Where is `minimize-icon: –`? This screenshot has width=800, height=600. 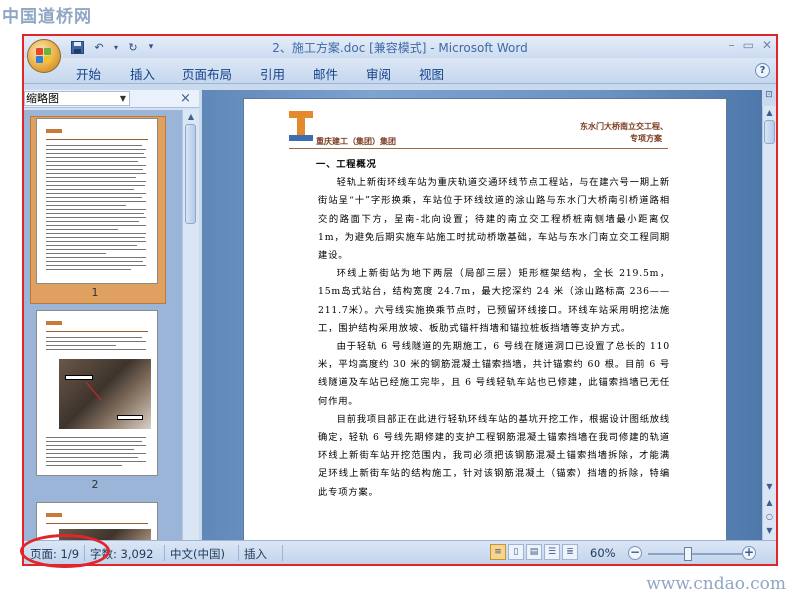 minimize-icon: – is located at coordinates (732, 45).